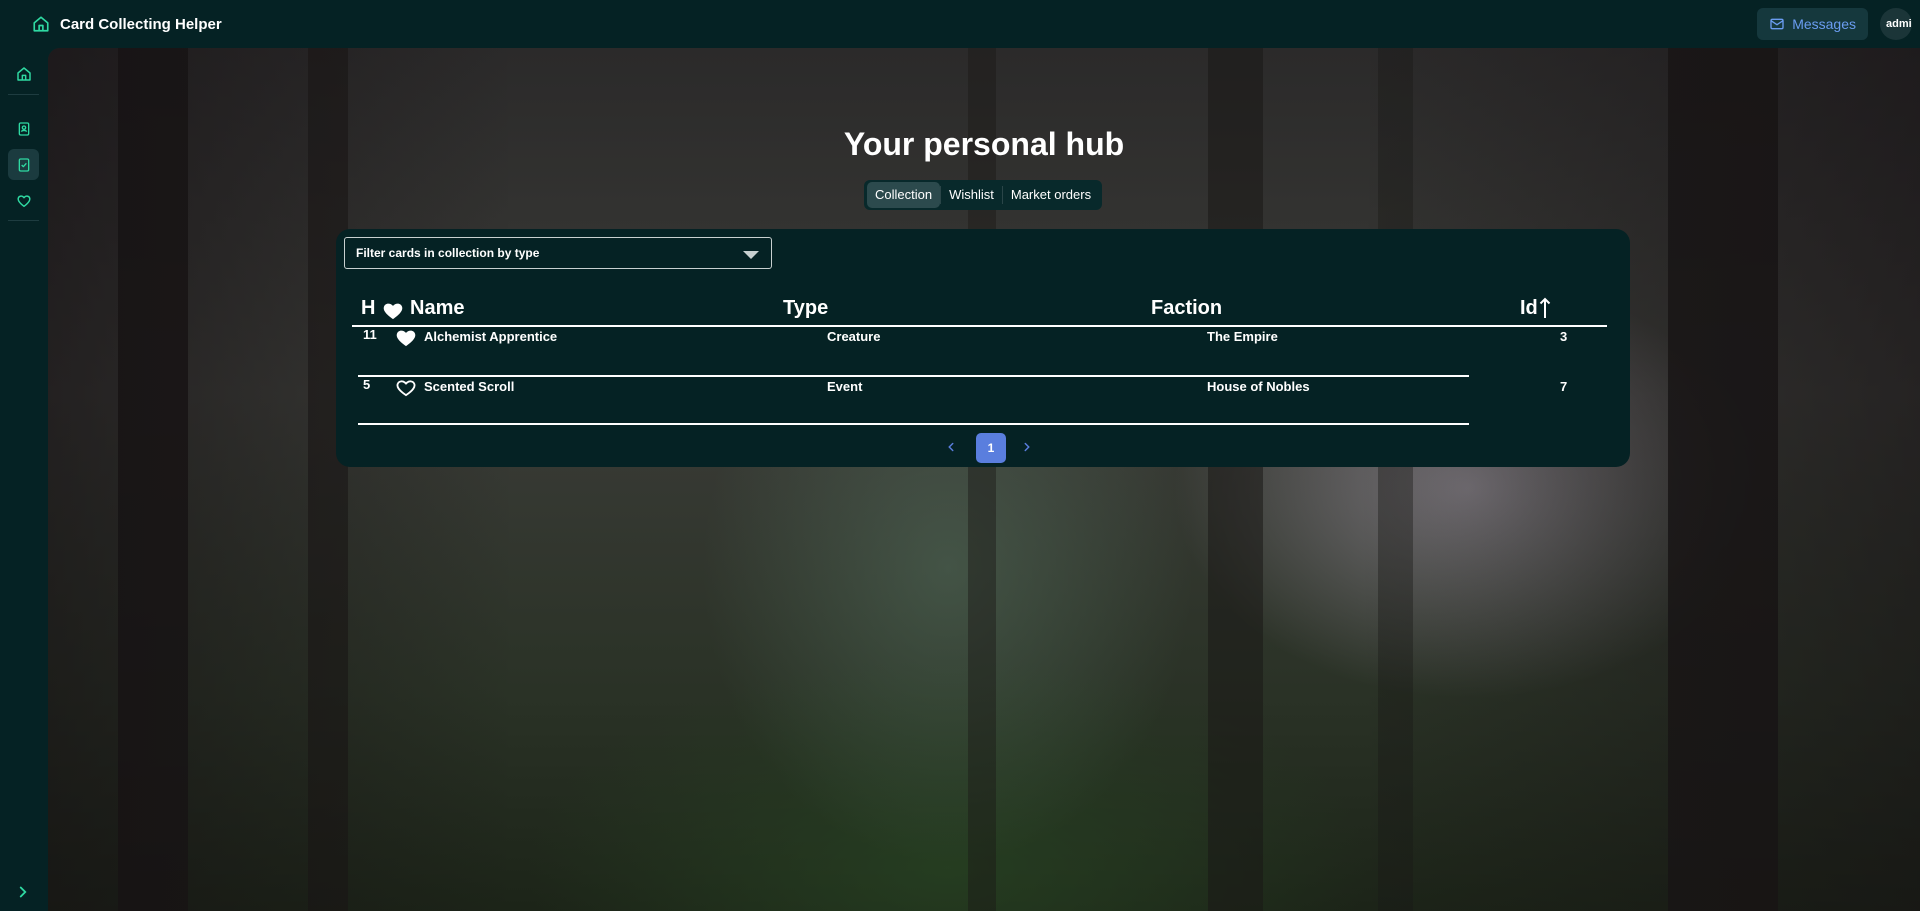 The image size is (1920, 911). Describe the element at coordinates (1186, 308) in the screenshot. I see `column-header-faction: Faction` at that location.